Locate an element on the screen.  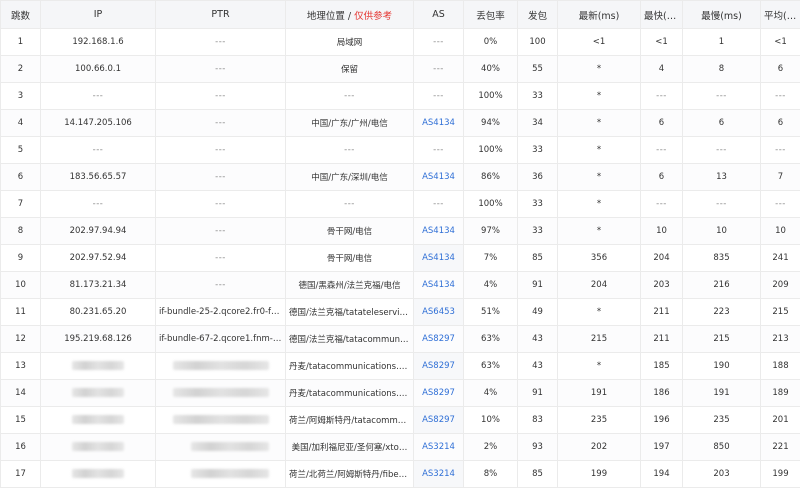
cell-avg: 209 is located at coordinates (780, 285).